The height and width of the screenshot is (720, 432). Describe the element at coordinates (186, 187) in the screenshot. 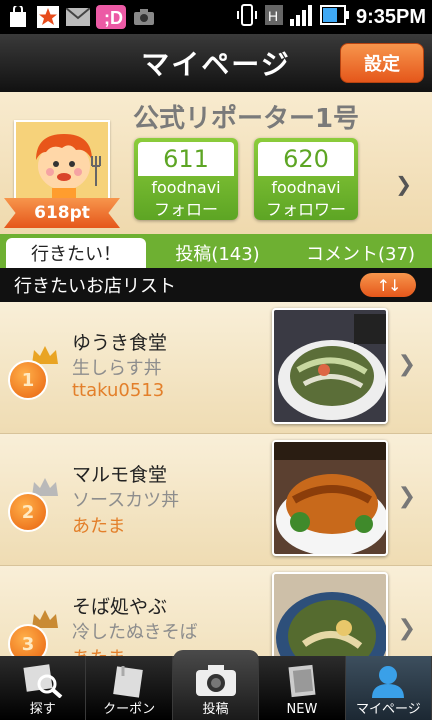

I see `following-label-line1: foodnavi` at that location.